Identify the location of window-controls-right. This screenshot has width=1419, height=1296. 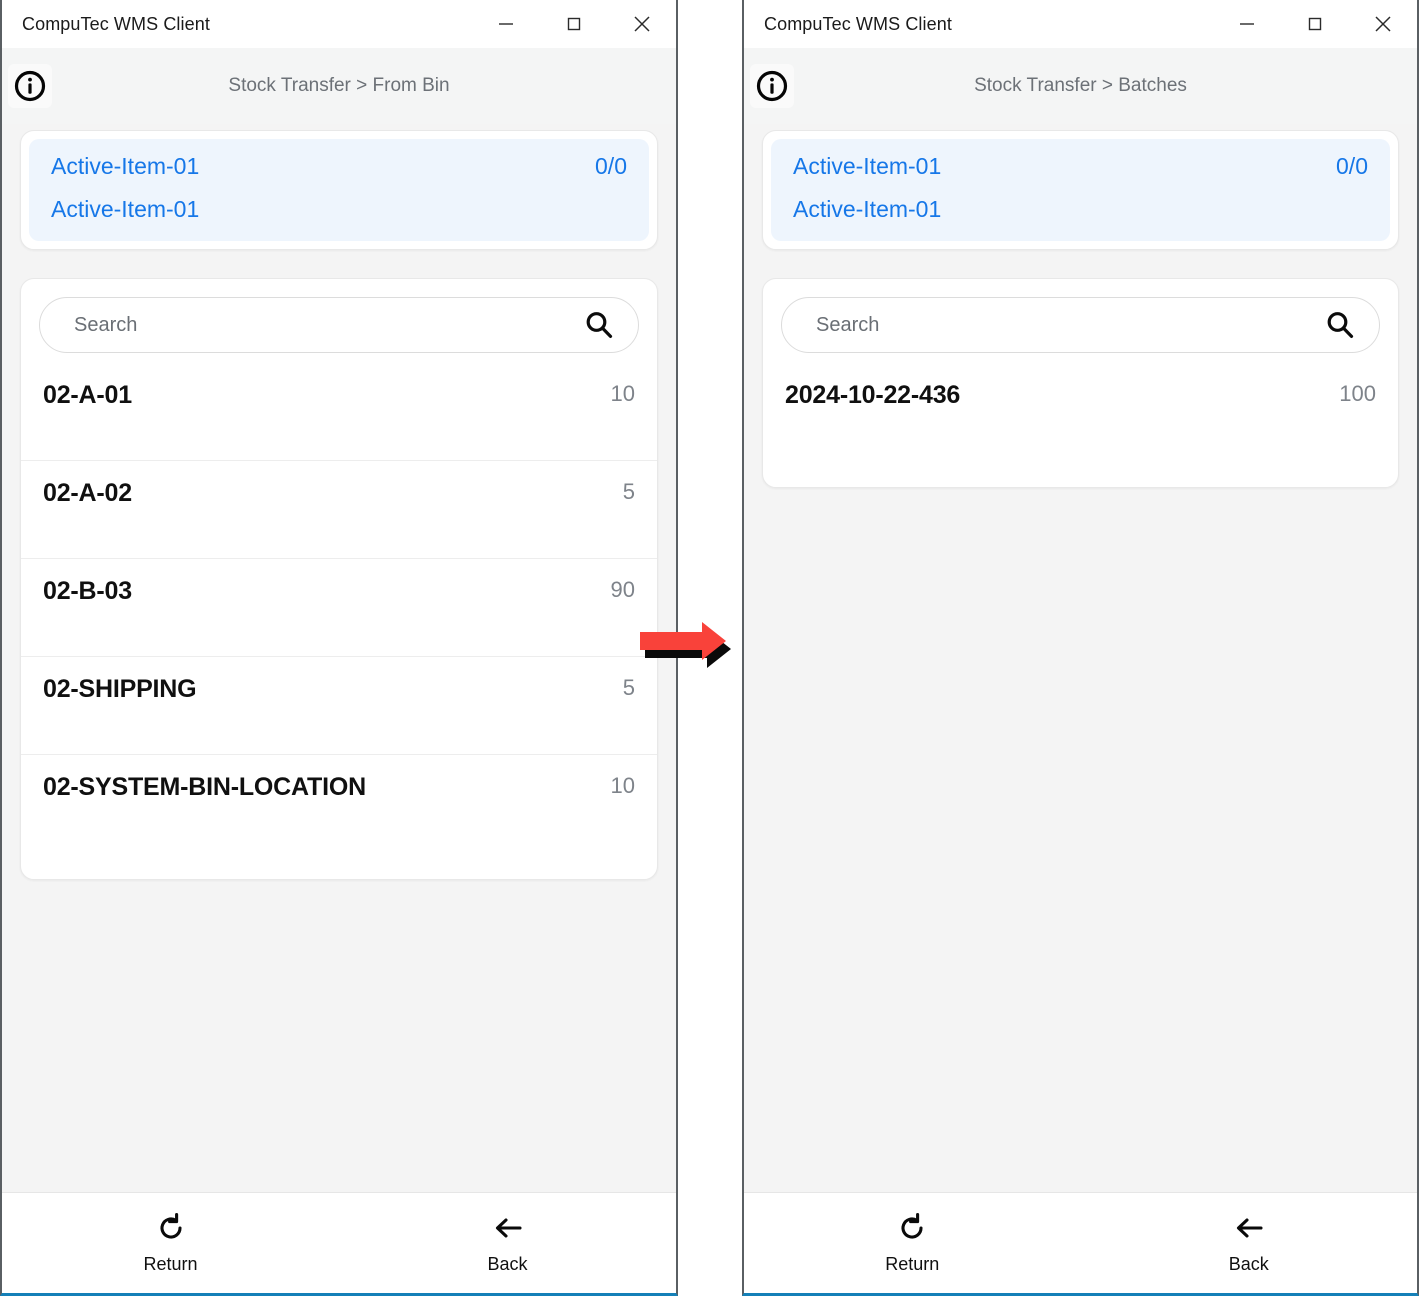
(1315, 24).